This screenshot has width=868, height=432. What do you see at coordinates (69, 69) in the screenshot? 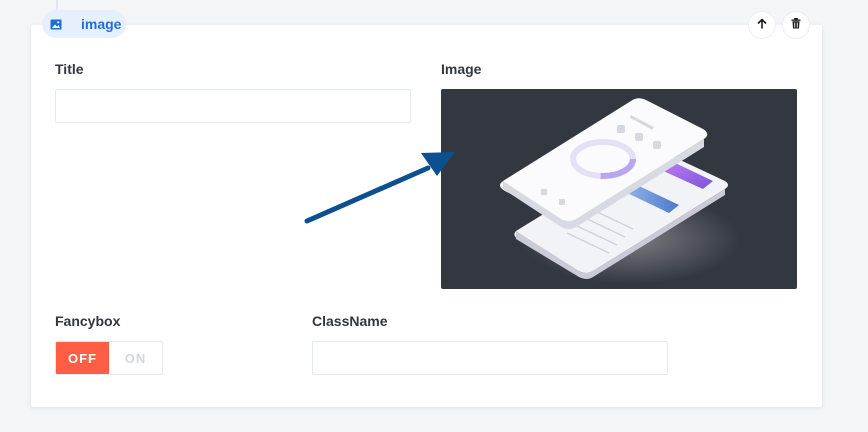
I see `title-label: Title` at bounding box center [69, 69].